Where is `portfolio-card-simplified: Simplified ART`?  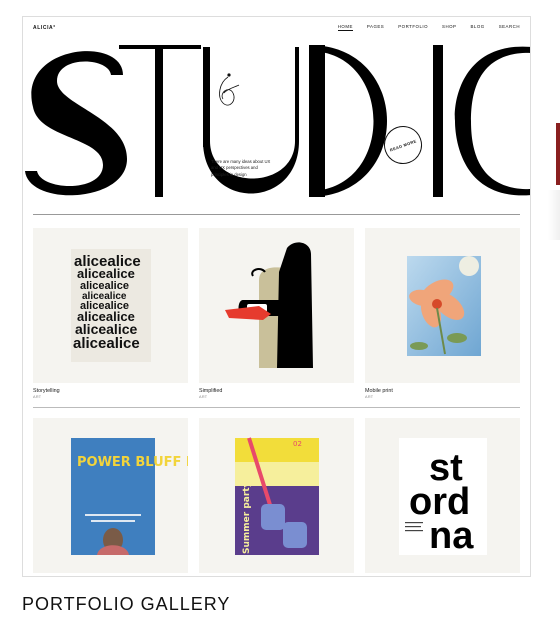 portfolio-card-simplified: Simplified ART is located at coordinates (276, 313).